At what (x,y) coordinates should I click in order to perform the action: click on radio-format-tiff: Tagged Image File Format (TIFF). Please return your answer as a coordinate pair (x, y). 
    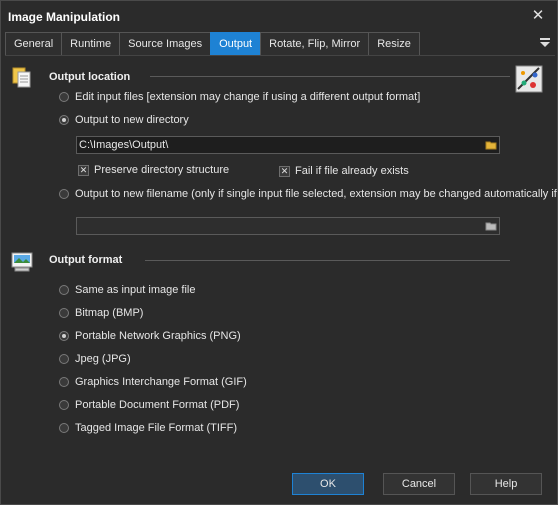
    Looking at the image, I should click on (148, 428).